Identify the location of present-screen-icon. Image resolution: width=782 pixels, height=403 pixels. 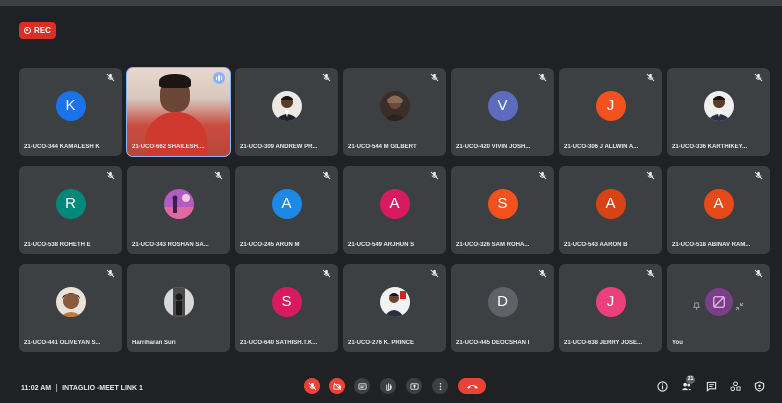
(414, 386).